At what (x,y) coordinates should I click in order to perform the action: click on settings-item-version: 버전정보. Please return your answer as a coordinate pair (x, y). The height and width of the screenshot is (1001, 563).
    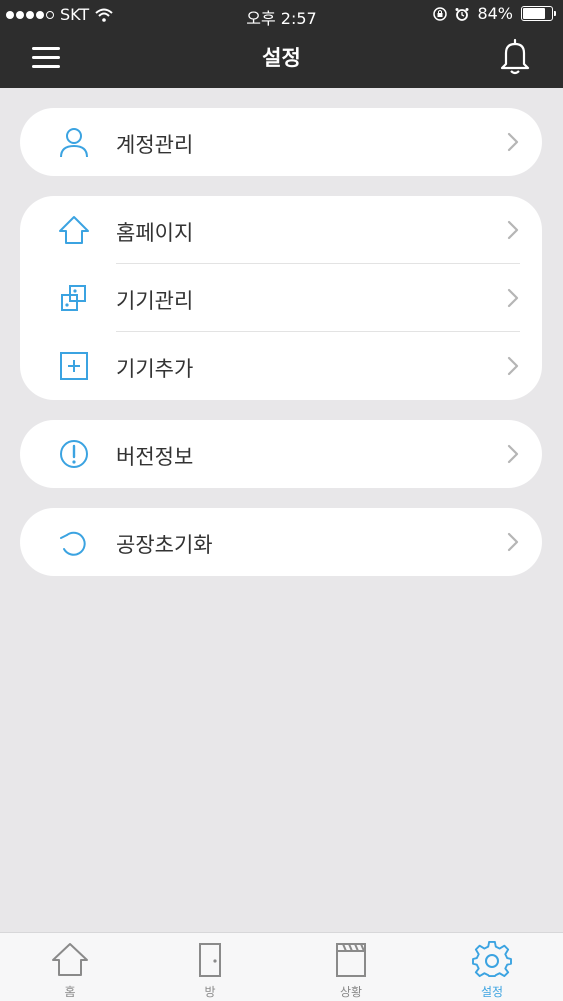
    Looking at the image, I should click on (281, 454).